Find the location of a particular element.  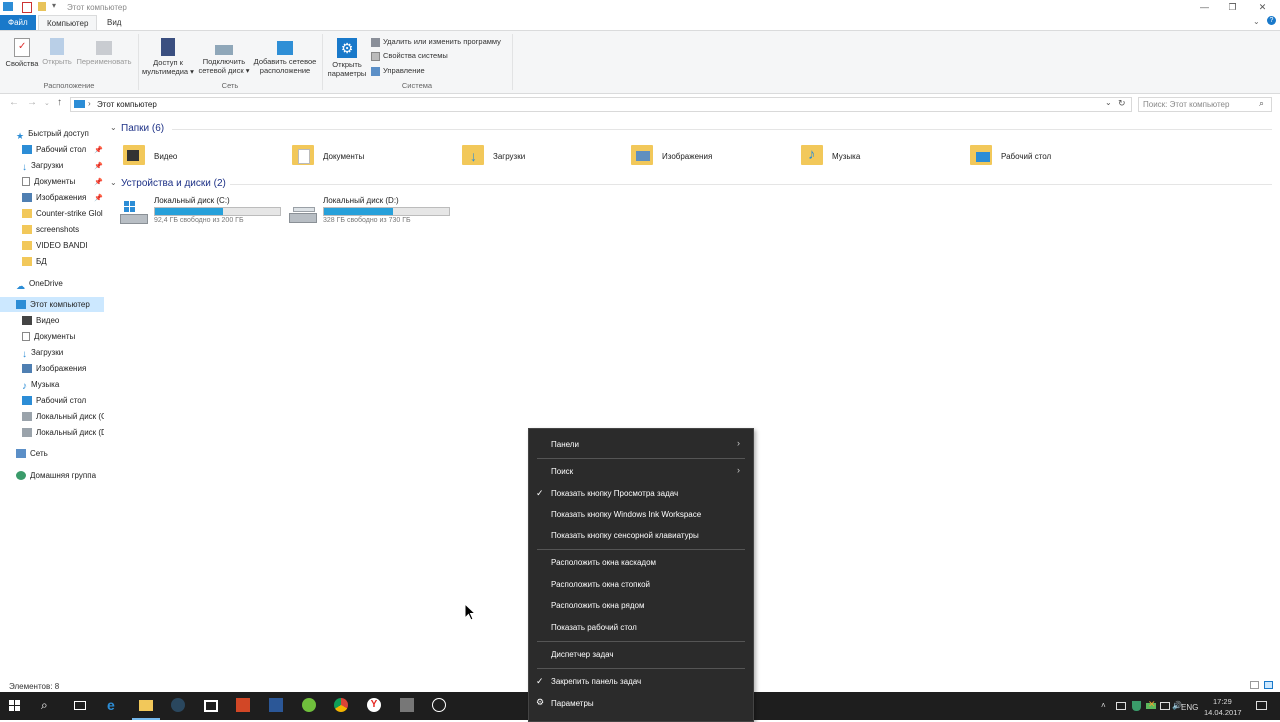

nav-quick-item: БД is located at coordinates (63, 262).